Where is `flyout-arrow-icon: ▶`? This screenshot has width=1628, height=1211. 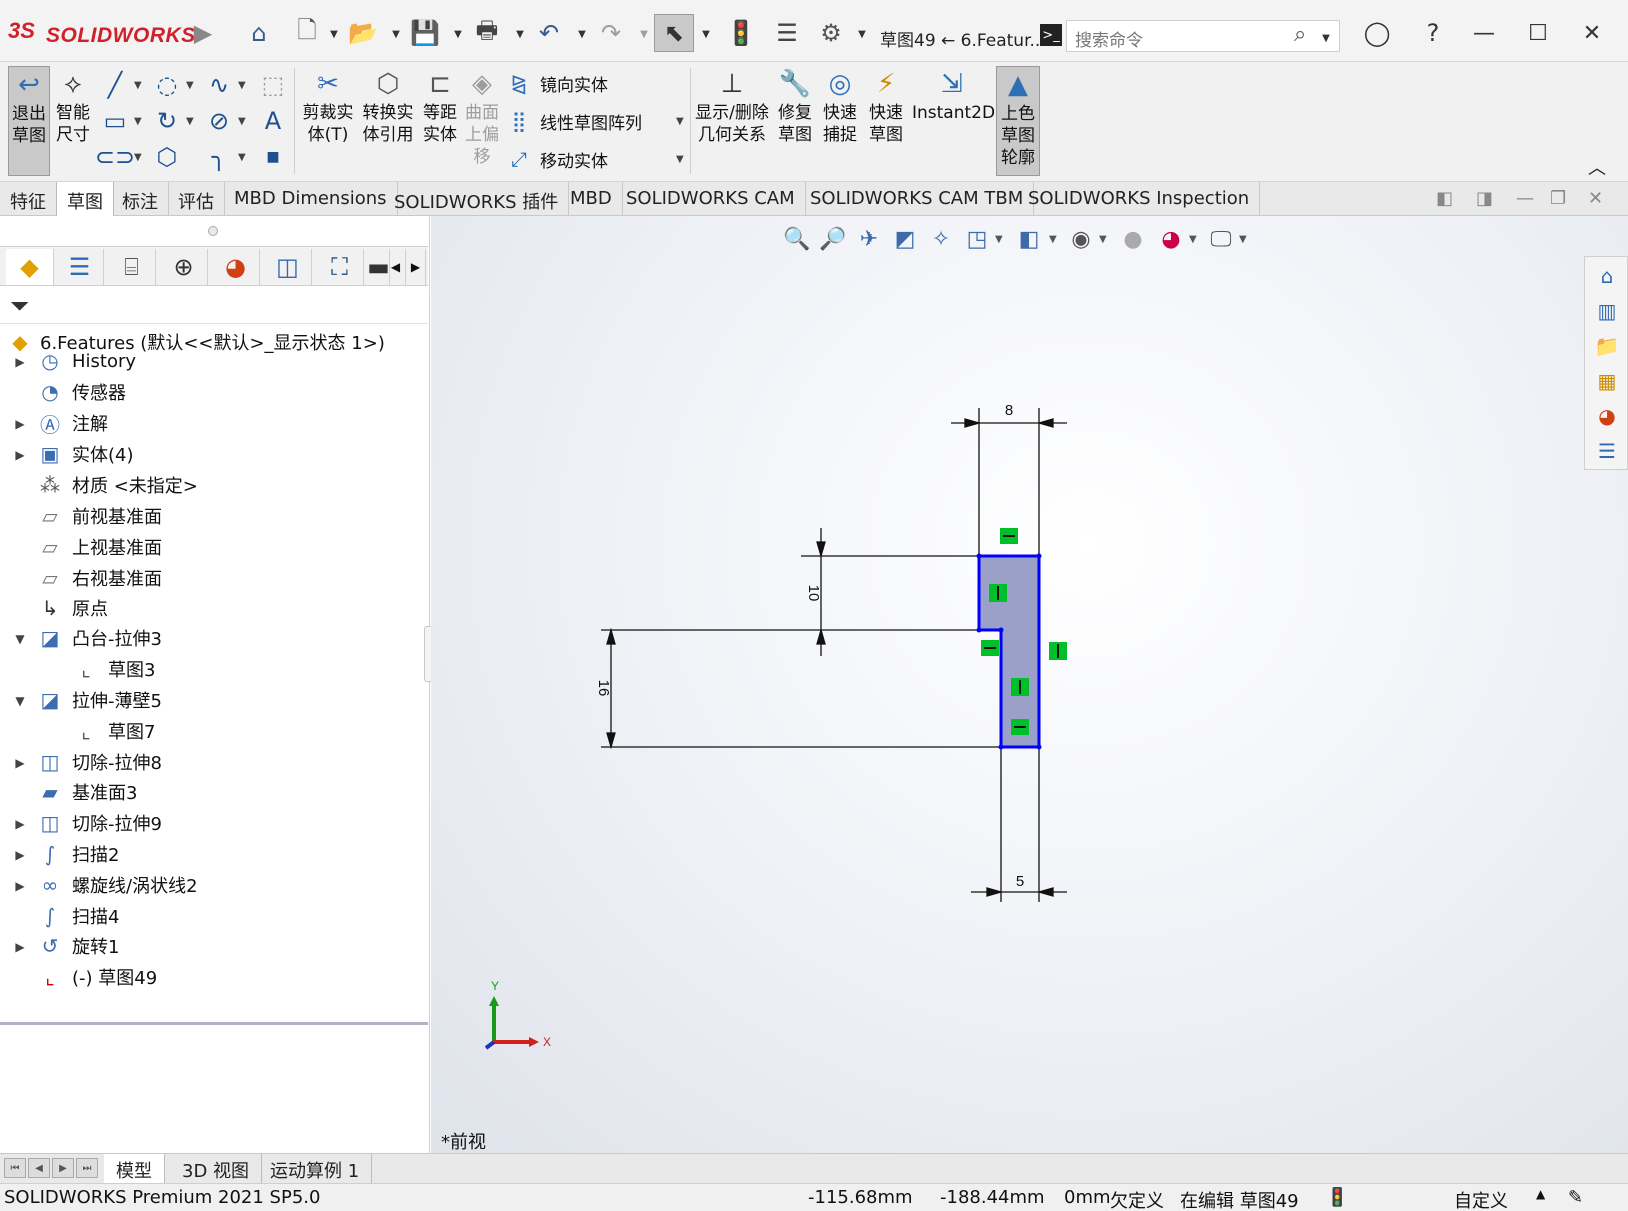
flyout-arrow-icon: ▶ is located at coordinates (203, 33).